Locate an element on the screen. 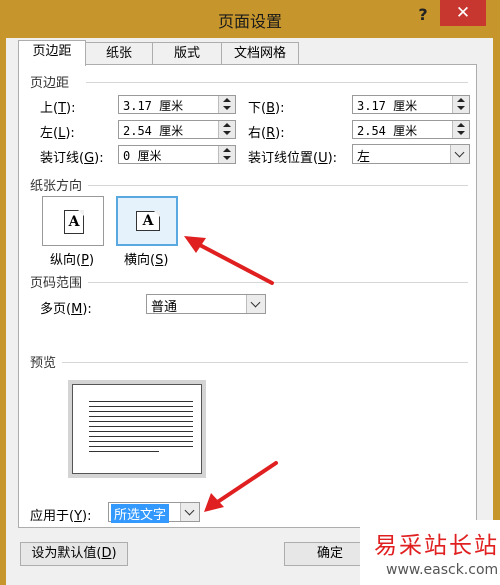  watermark-url: www.easck.com is located at coordinates (442, 570).